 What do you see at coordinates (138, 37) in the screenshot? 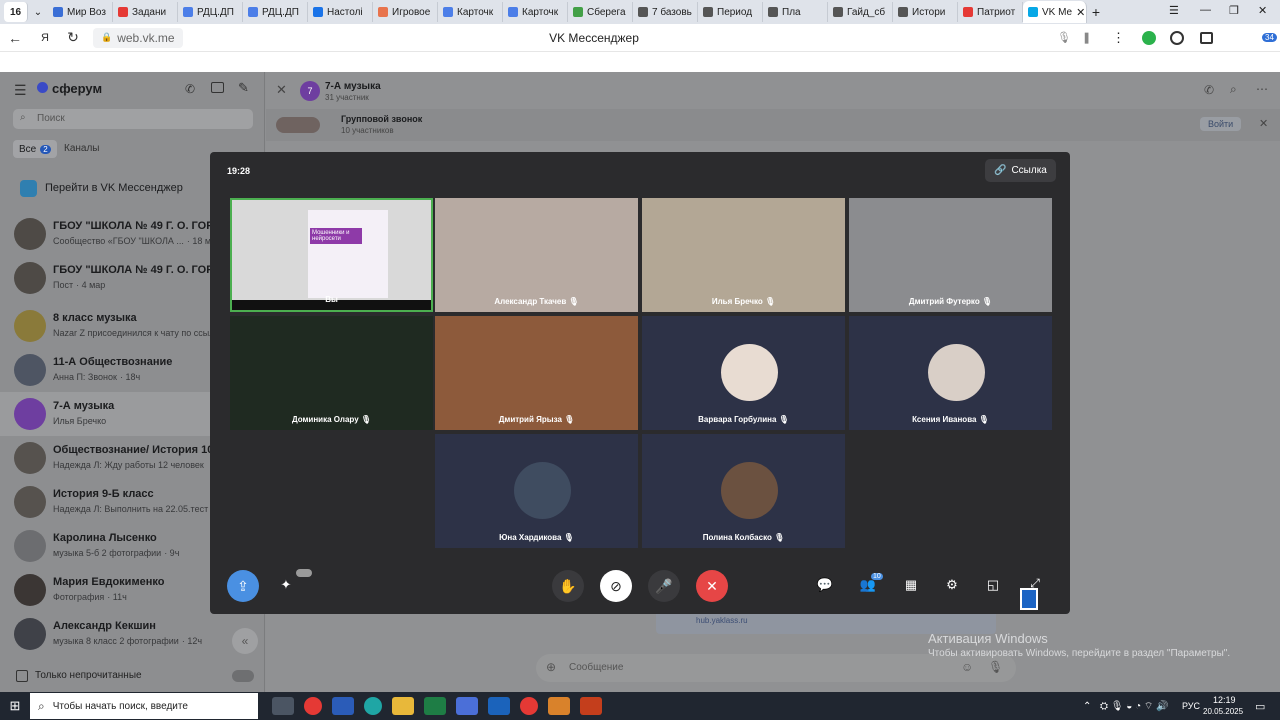
I see `url-field: 🔒 web.vk.me` at bounding box center [138, 37].